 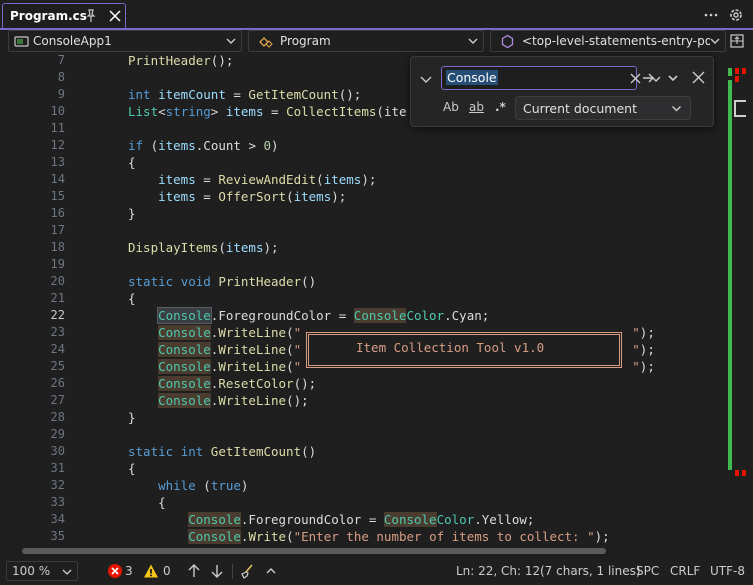 I want to click on horizontal-scroll-thumb, so click(x=314, y=551).